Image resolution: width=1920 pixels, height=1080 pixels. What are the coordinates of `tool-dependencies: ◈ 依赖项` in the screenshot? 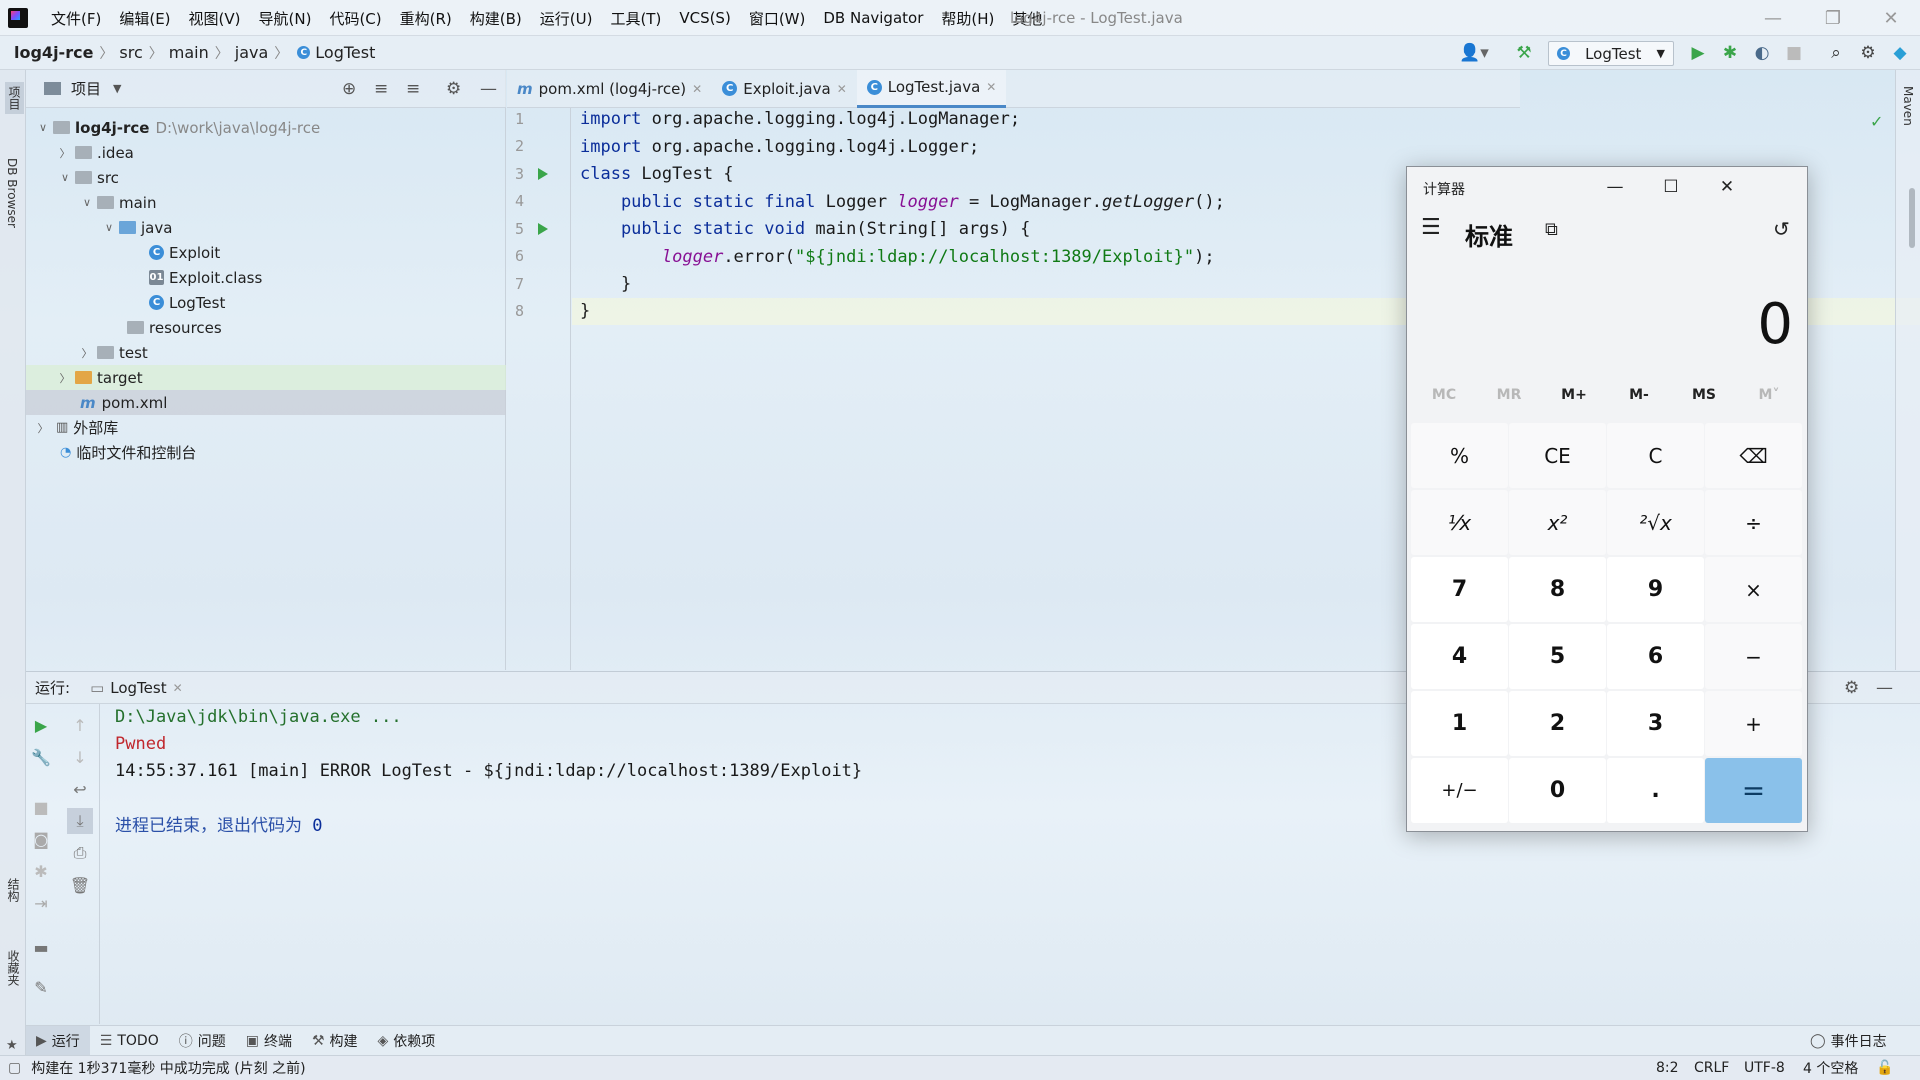 It's located at (407, 1041).